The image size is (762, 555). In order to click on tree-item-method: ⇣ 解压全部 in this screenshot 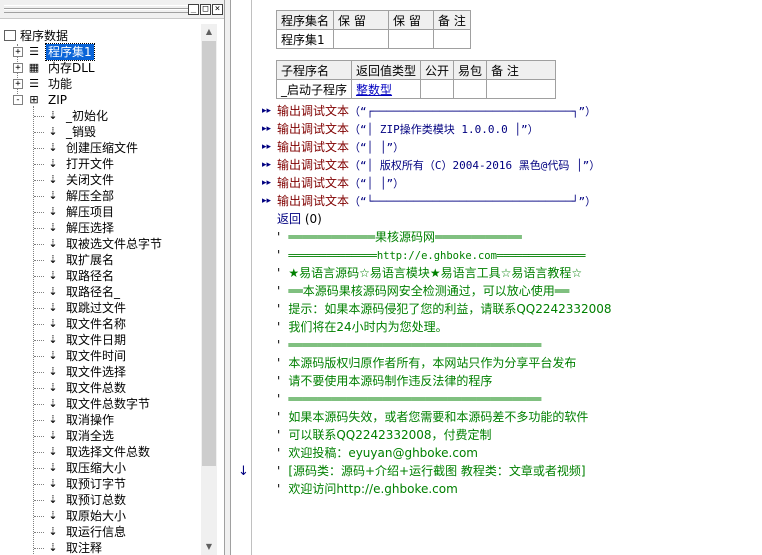, I will do `click(100, 196)`.